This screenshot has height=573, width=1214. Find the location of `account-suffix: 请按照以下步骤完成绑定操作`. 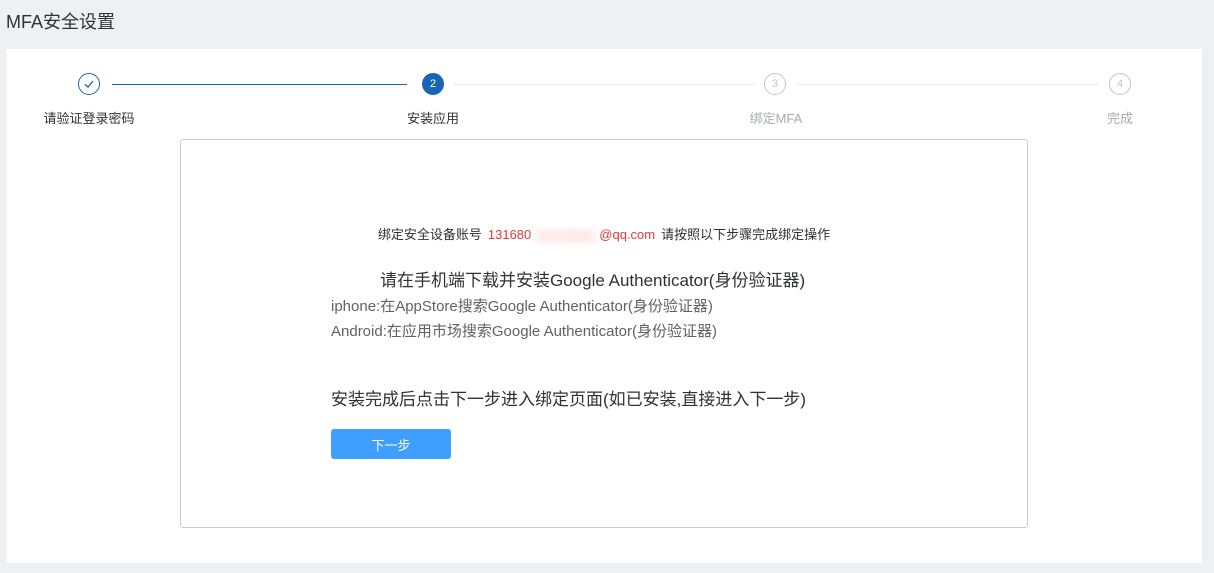

account-suffix: 请按照以下步骤完成绑定操作 is located at coordinates (746, 234).